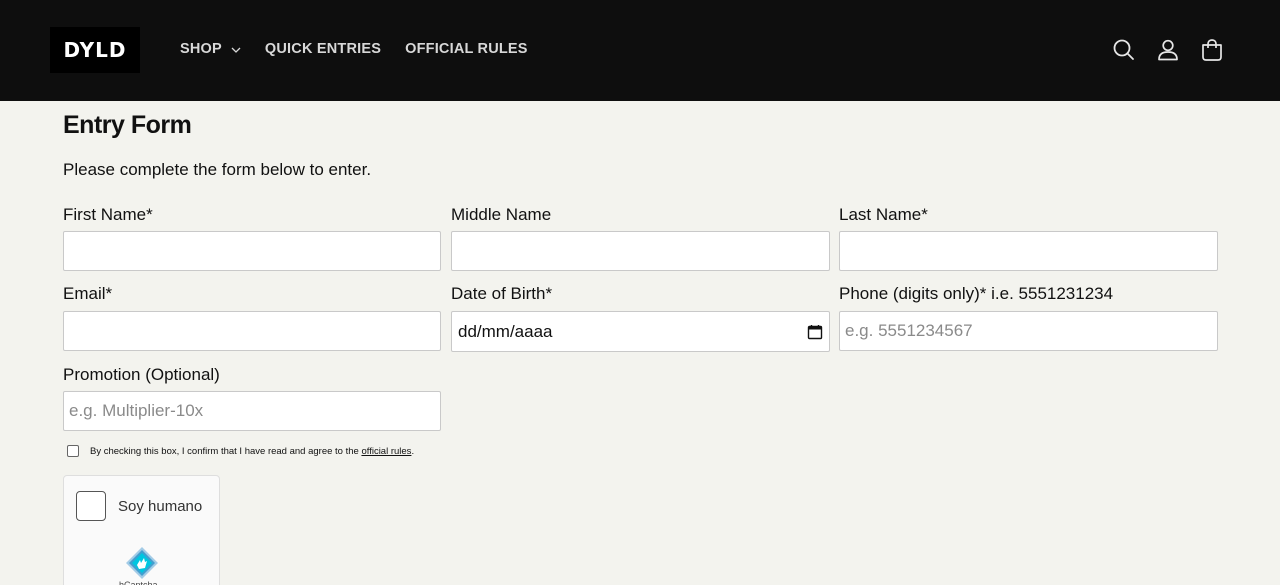  I want to click on logo-text: DYLD, so click(95, 50).